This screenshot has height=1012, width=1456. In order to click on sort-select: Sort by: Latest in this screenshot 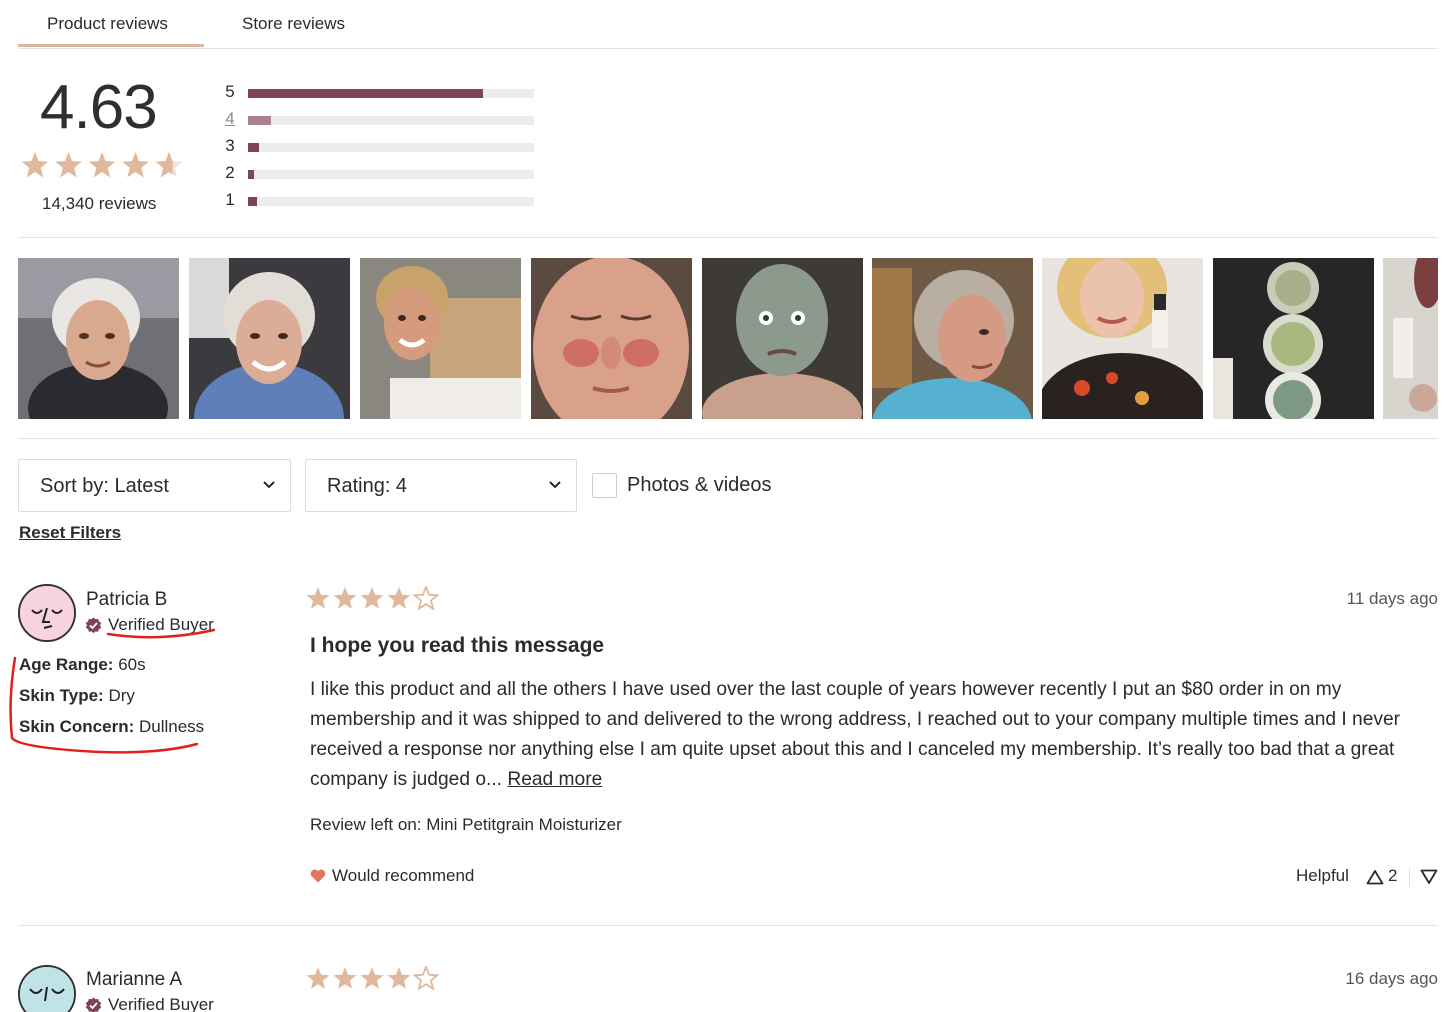, I will do `click(154, 485)`.